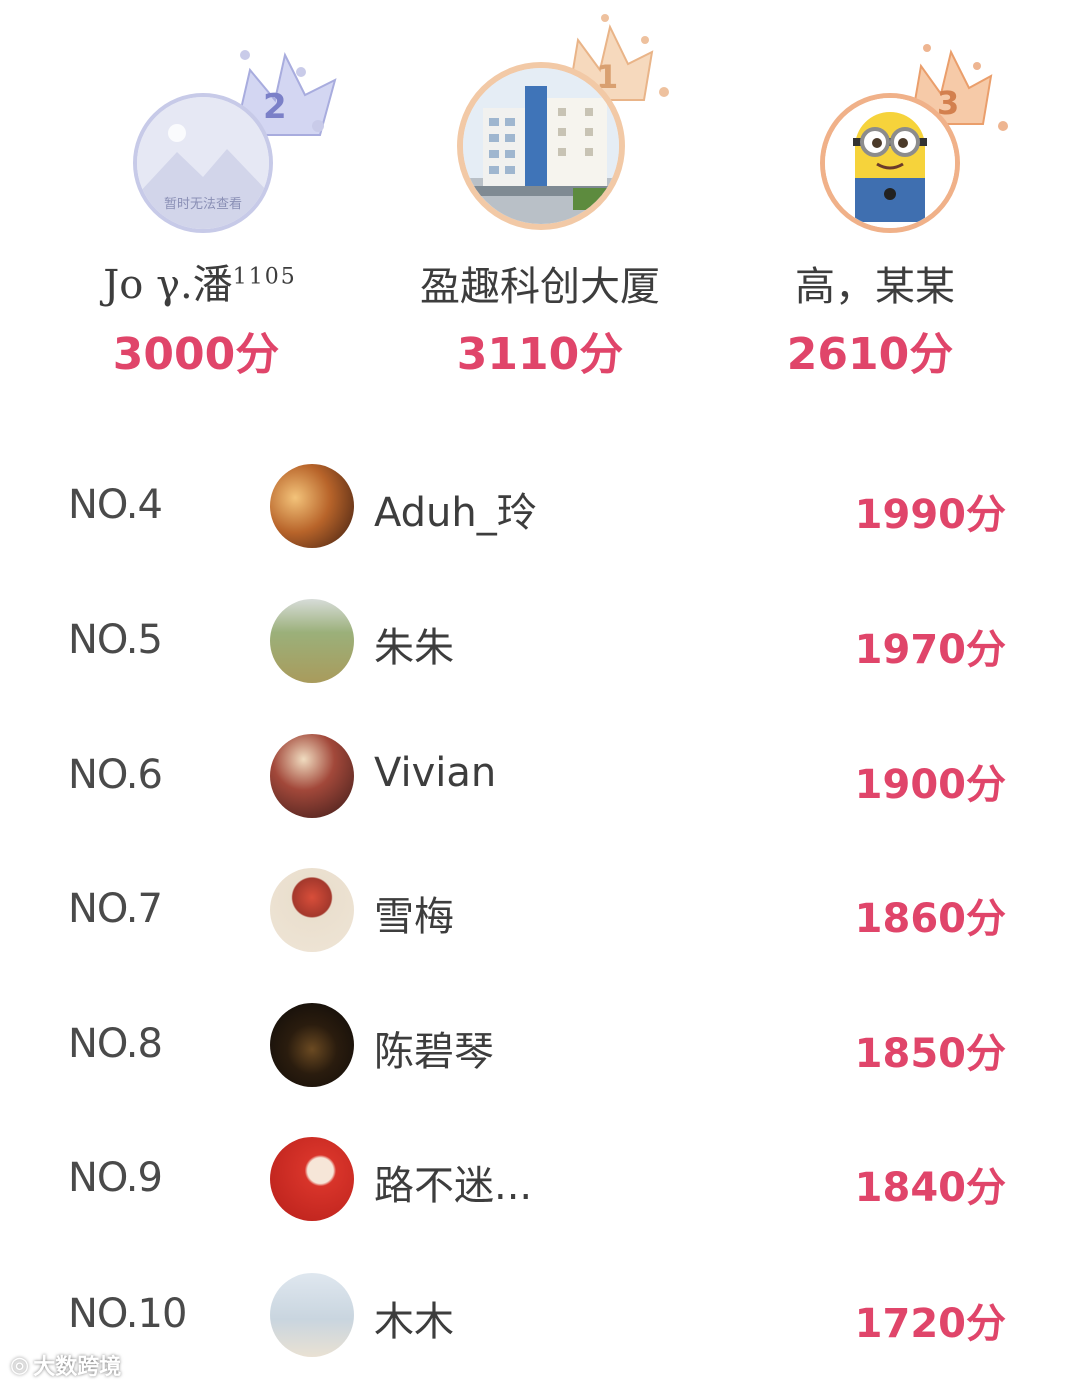  I want to click on podium-score: 3000分, so click(196, 354).